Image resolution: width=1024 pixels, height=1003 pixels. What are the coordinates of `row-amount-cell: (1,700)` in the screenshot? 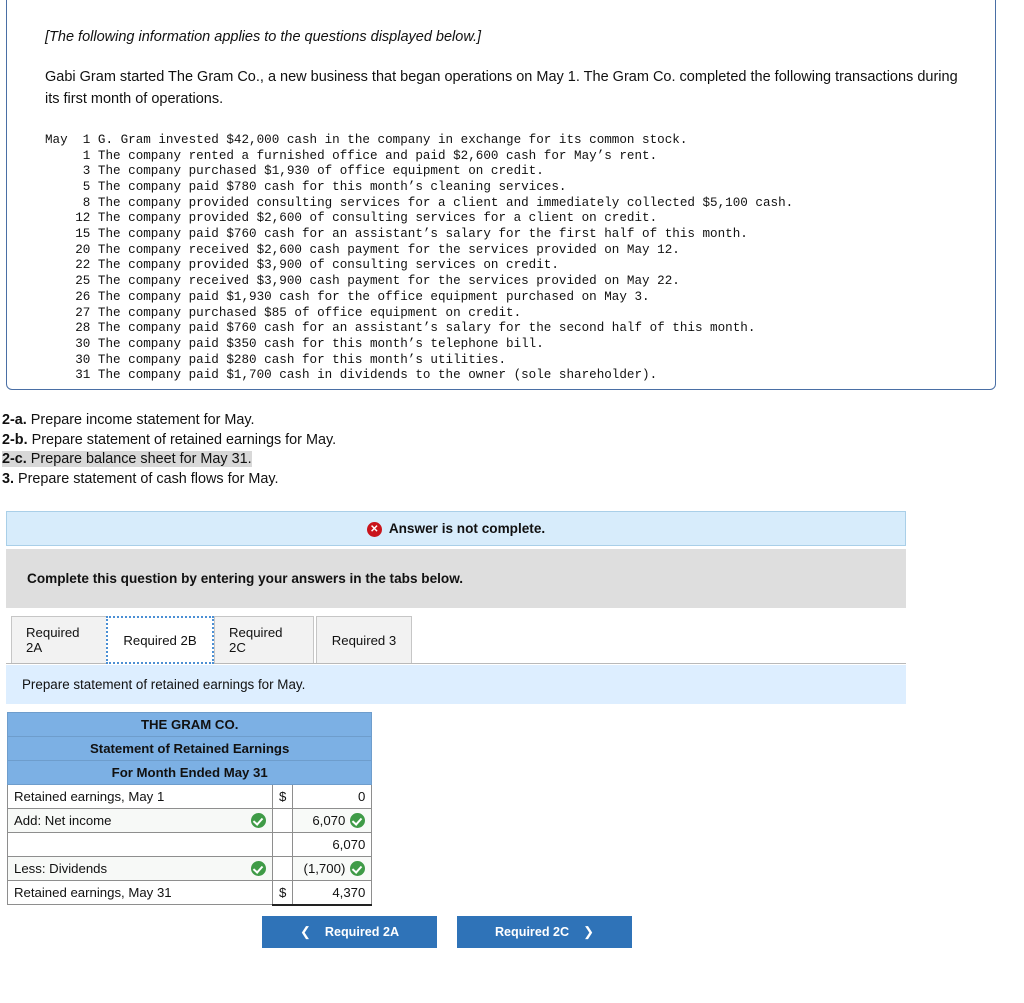 It's located at (332, 868).